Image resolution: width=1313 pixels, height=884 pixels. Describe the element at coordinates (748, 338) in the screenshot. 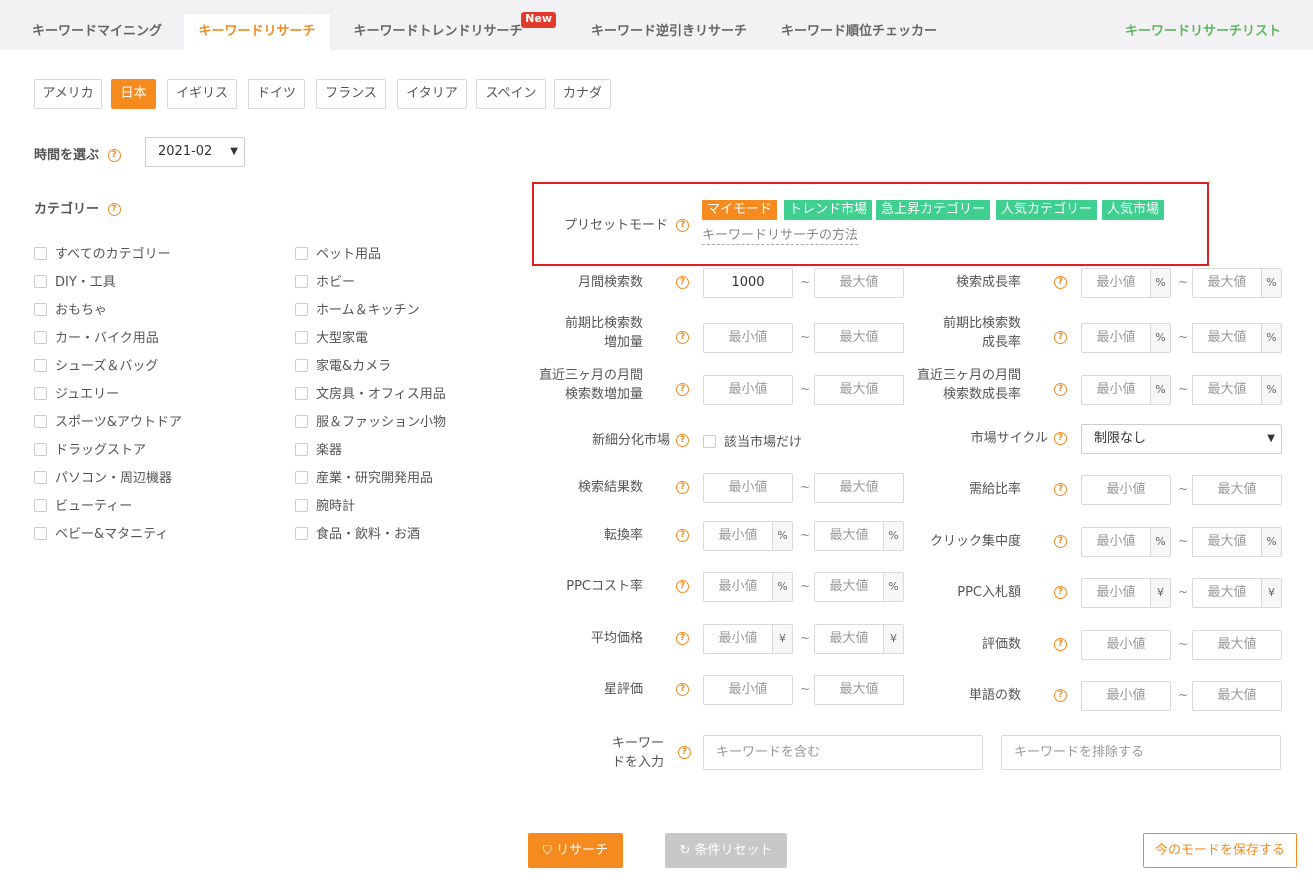

I see `prev-increase-min-input: 最小値` at that location.